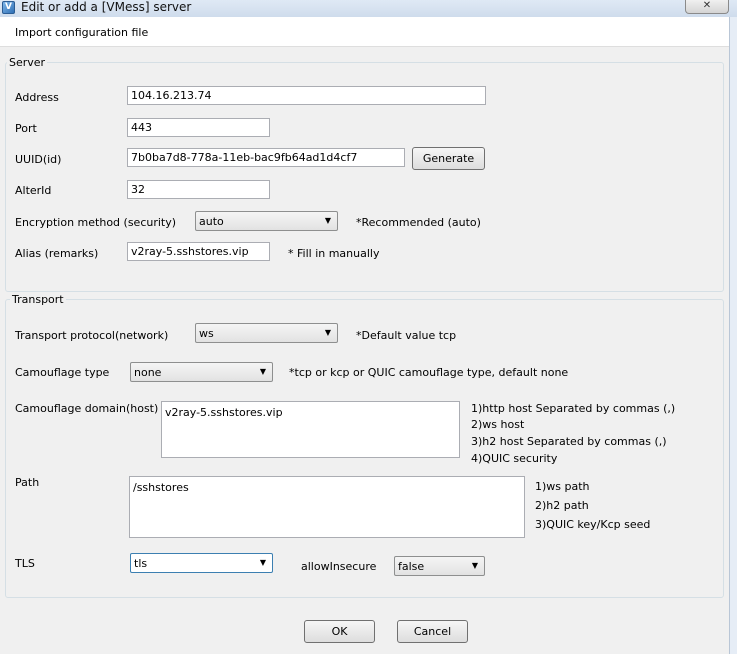 Image resolution: width=737 pixels, height=654 pixels. Describe the element at coordinates (418, 222) in the screenshot. I see `security-hint: *Recommended (auto)` at that location.